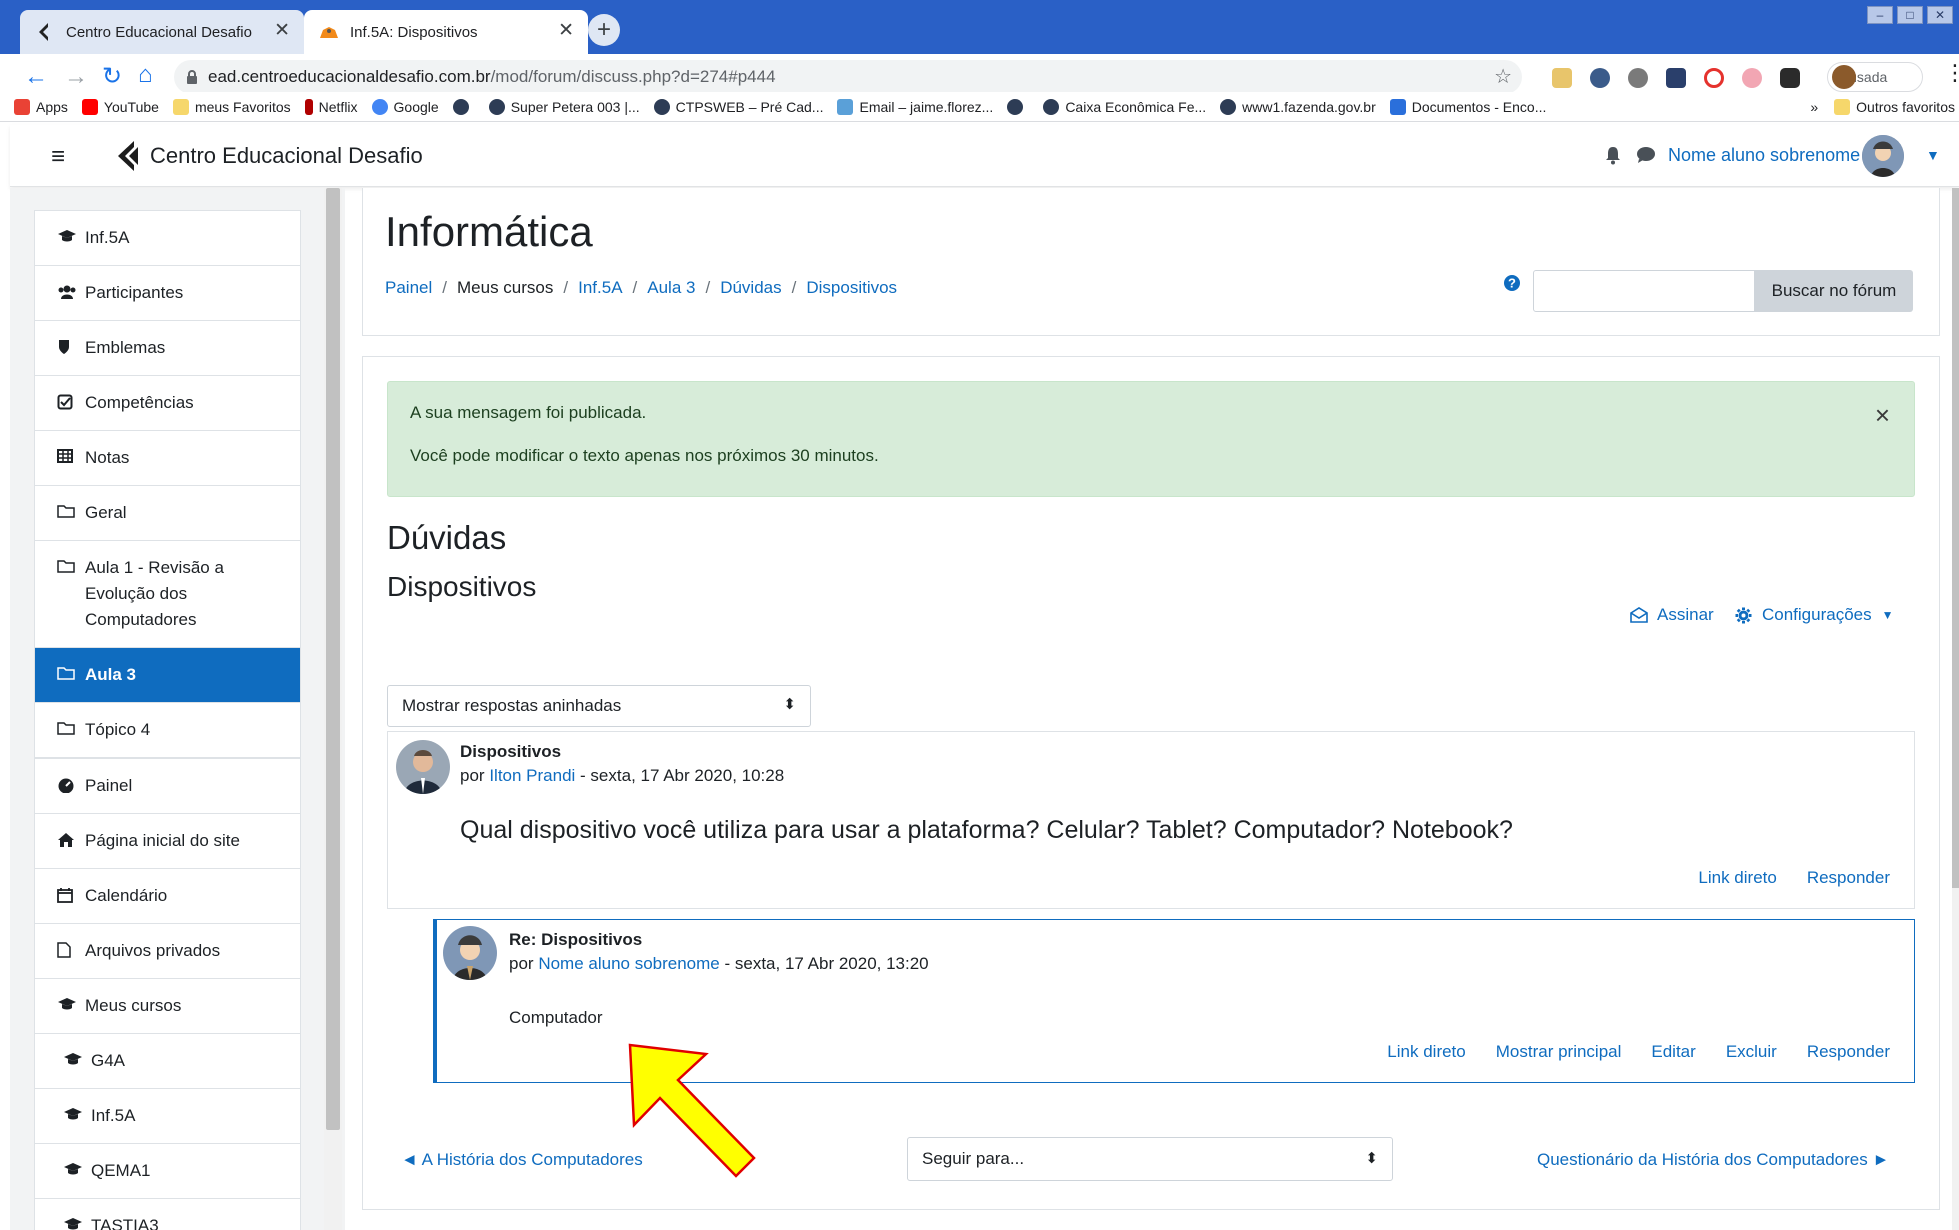 This screenshot has width=1959, height=1230. What do you see at coordinates (851, 288) in the screenshot?
I see `breadcrumb-discussion: Dispositivos` at bounding box center [851, 288].